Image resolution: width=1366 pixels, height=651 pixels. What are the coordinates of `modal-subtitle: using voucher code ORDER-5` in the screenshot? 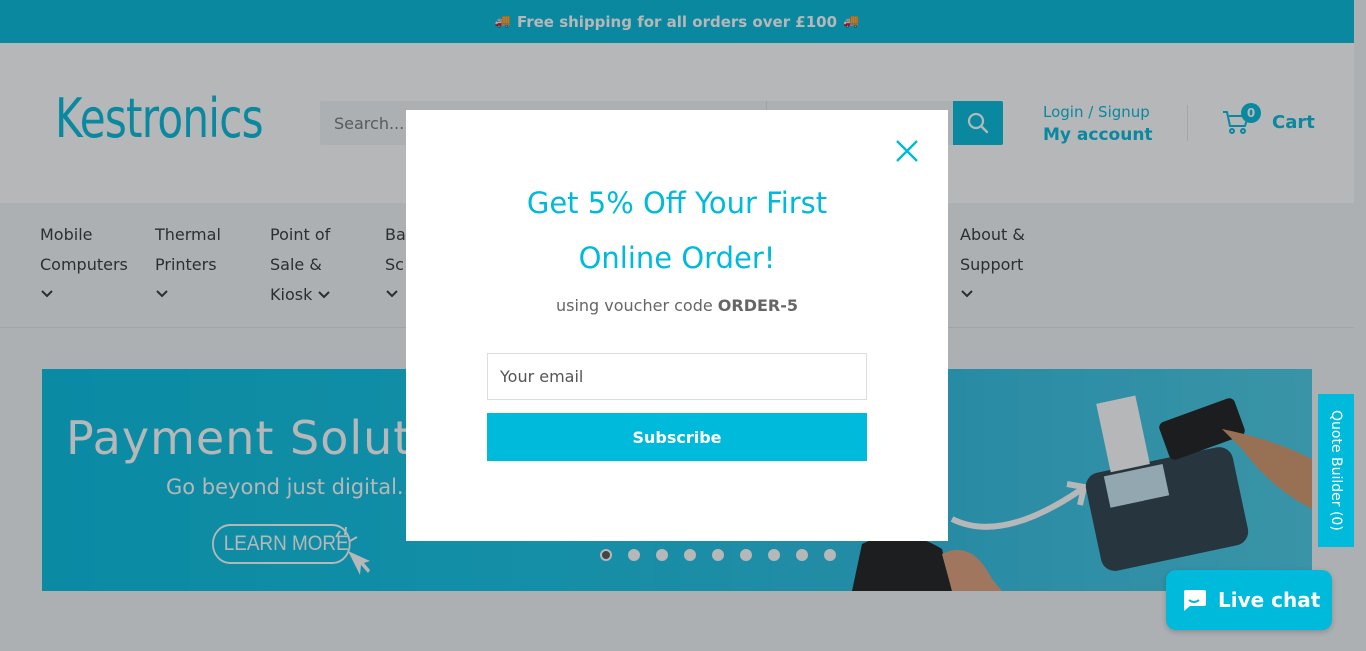 It's located at (677, 305).